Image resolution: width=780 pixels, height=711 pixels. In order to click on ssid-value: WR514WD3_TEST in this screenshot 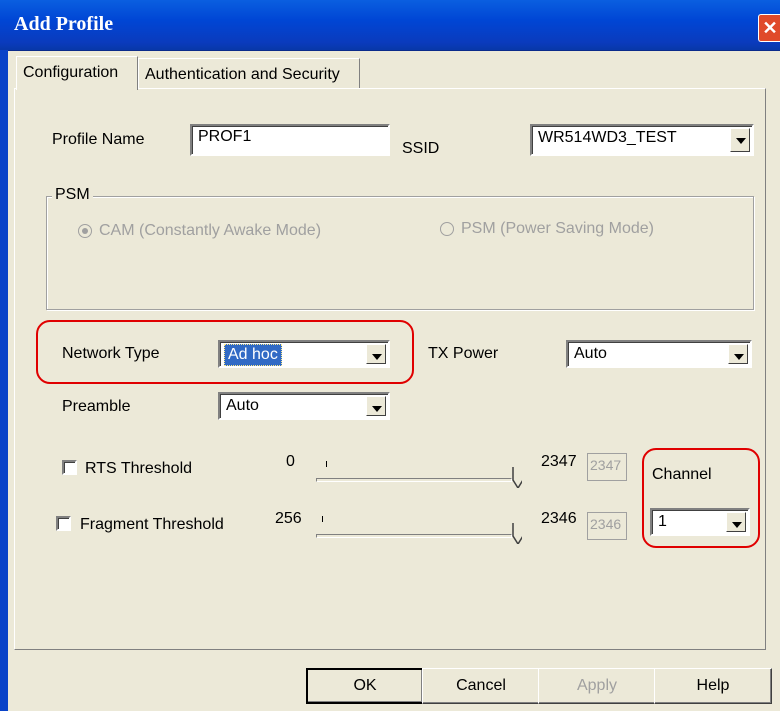, I will do `click(607, 137)`.